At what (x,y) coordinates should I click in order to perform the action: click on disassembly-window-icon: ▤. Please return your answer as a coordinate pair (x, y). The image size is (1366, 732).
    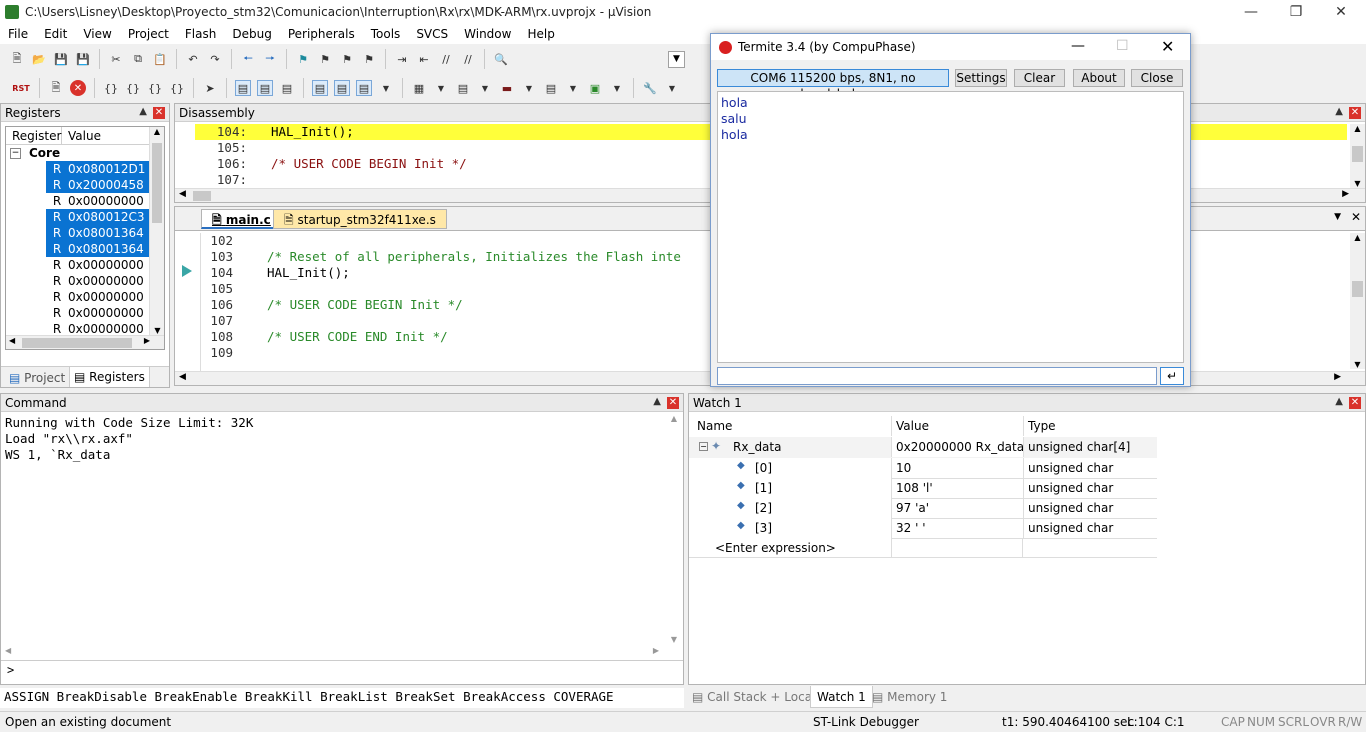
    Looking at the image, I should click on (265, 88).